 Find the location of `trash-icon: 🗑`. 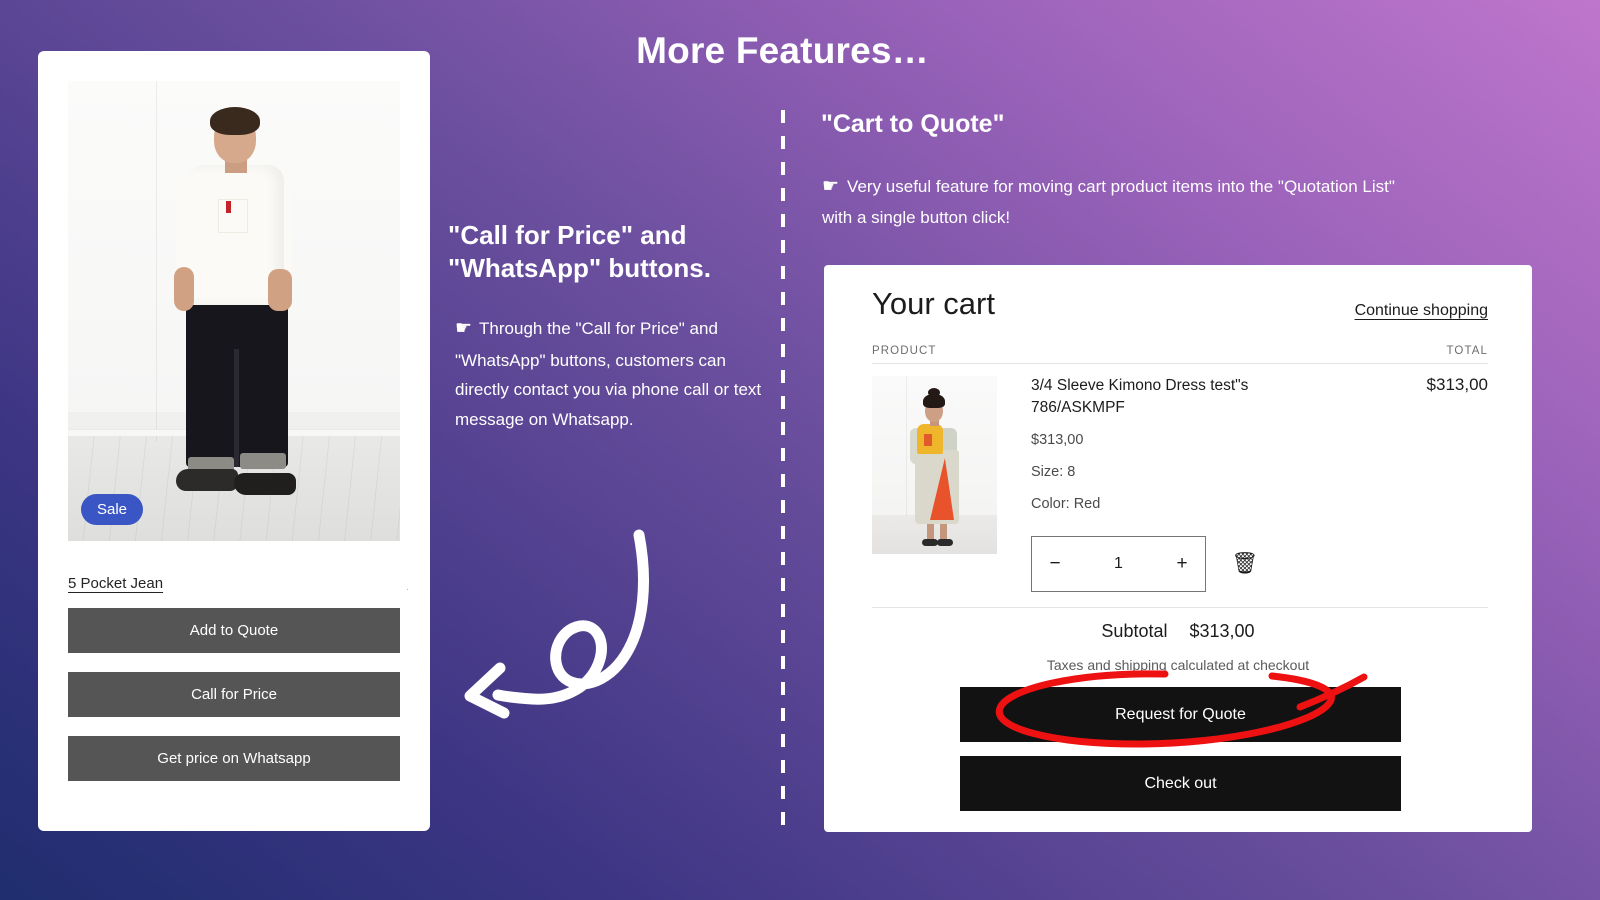

trash-icon: 🗑 is located at coordinates (1245, 563).